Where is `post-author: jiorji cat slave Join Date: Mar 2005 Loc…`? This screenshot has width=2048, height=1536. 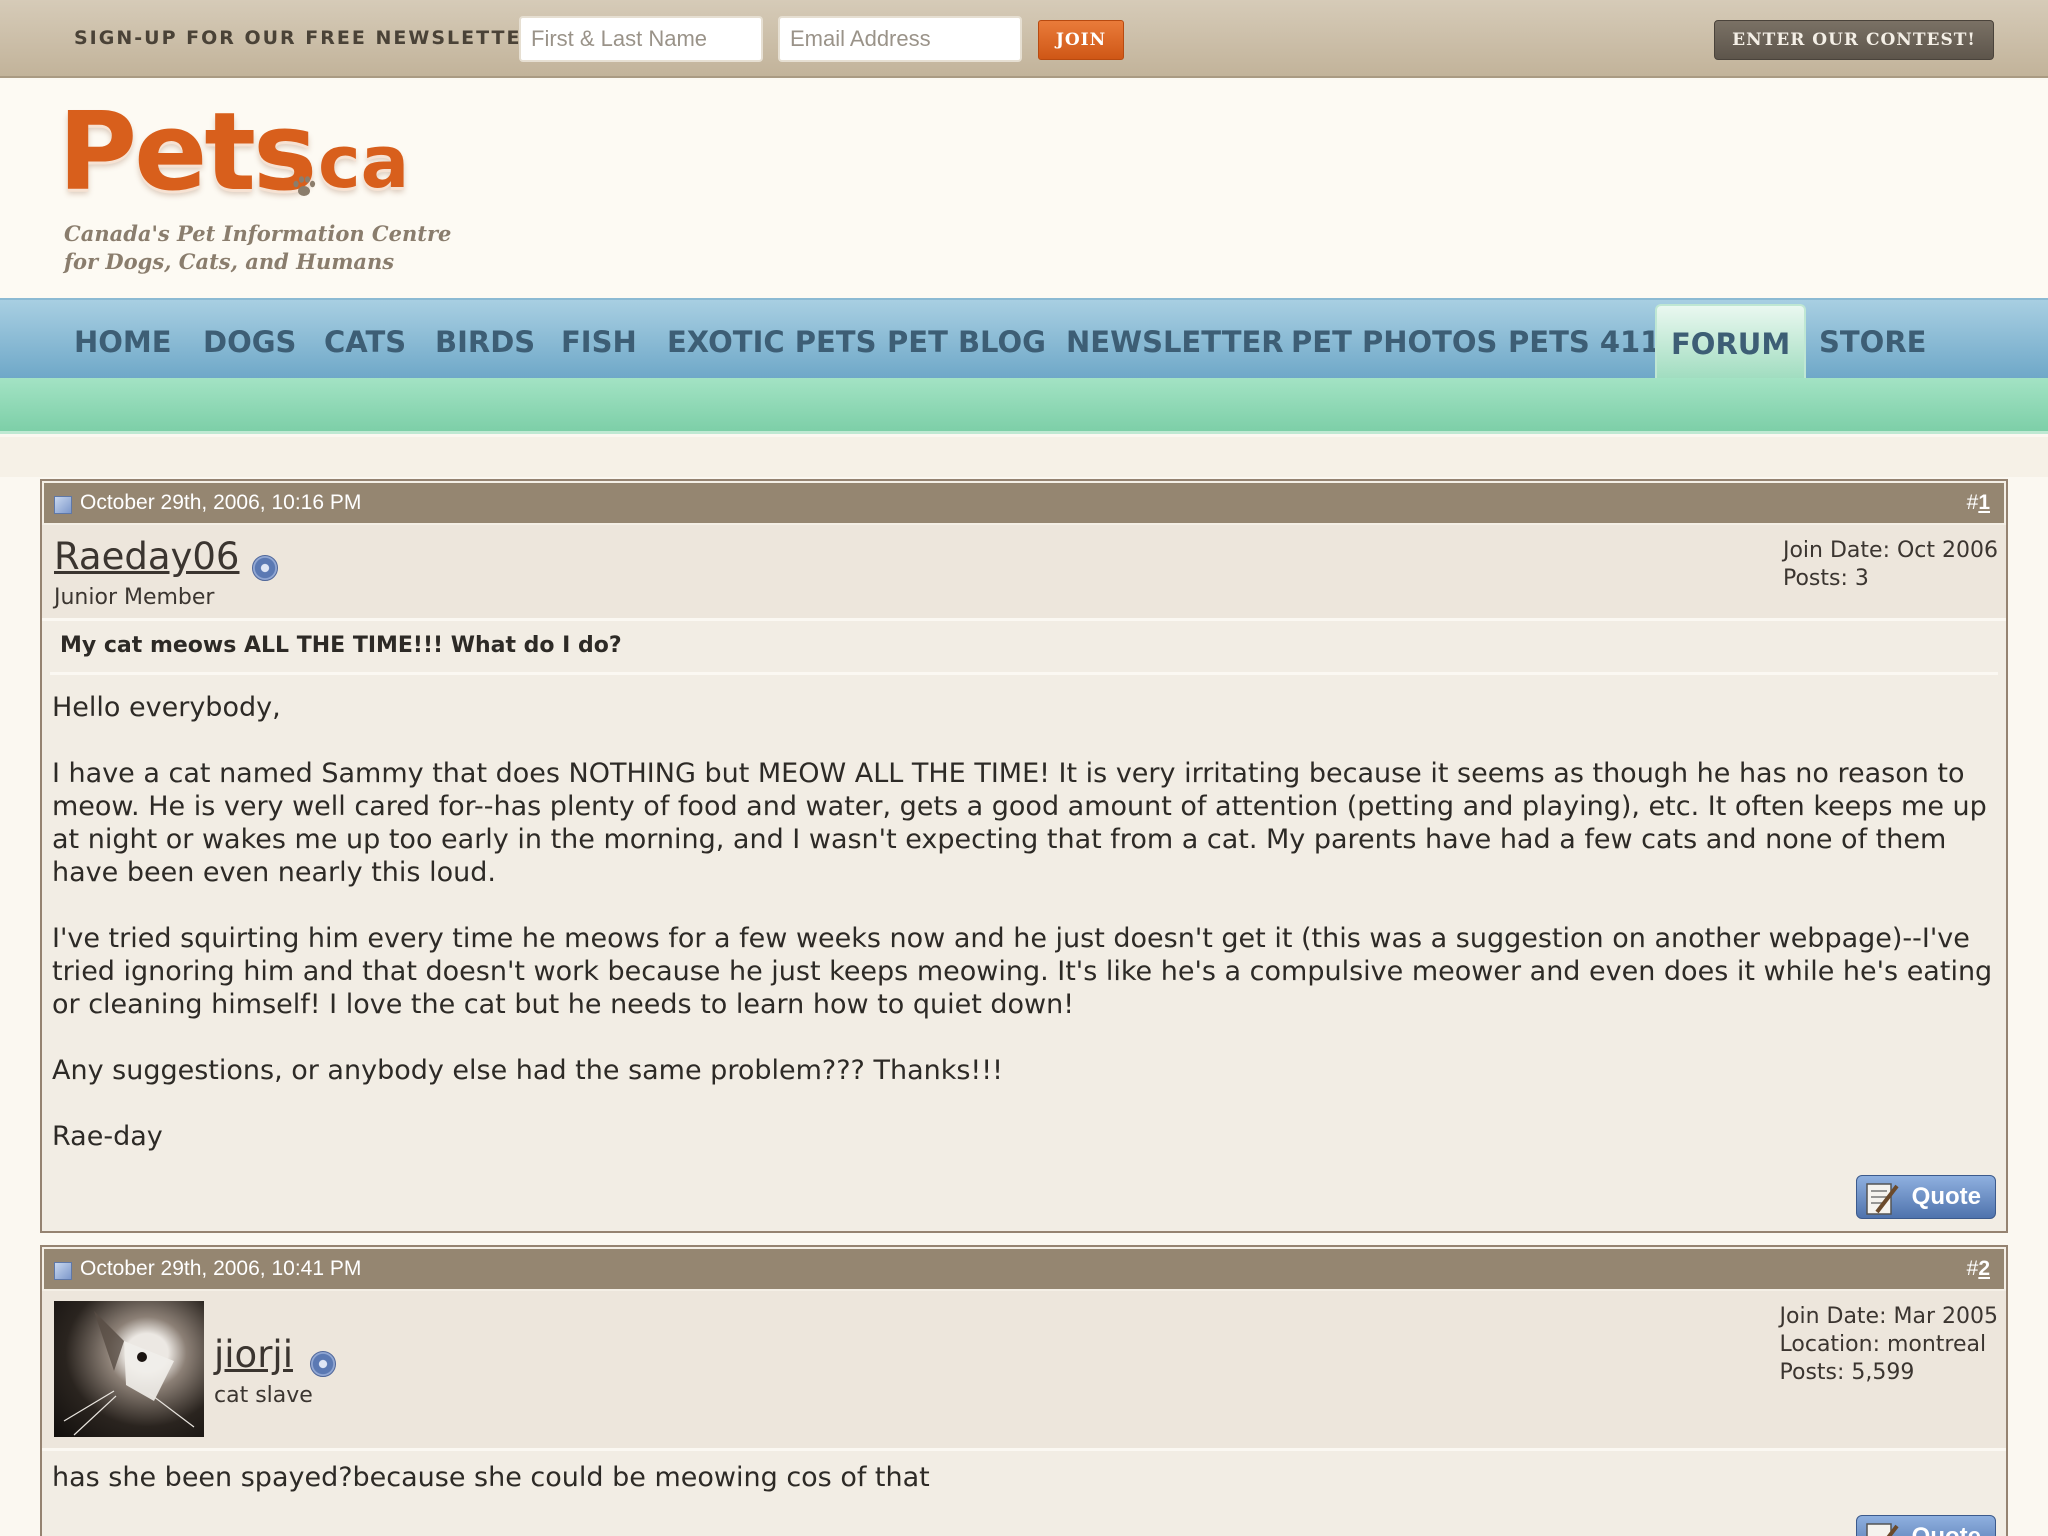 post-author: jiorji cat slave Join Date: Mar 2005 Loc… is located at coordinates (1024, 1371).